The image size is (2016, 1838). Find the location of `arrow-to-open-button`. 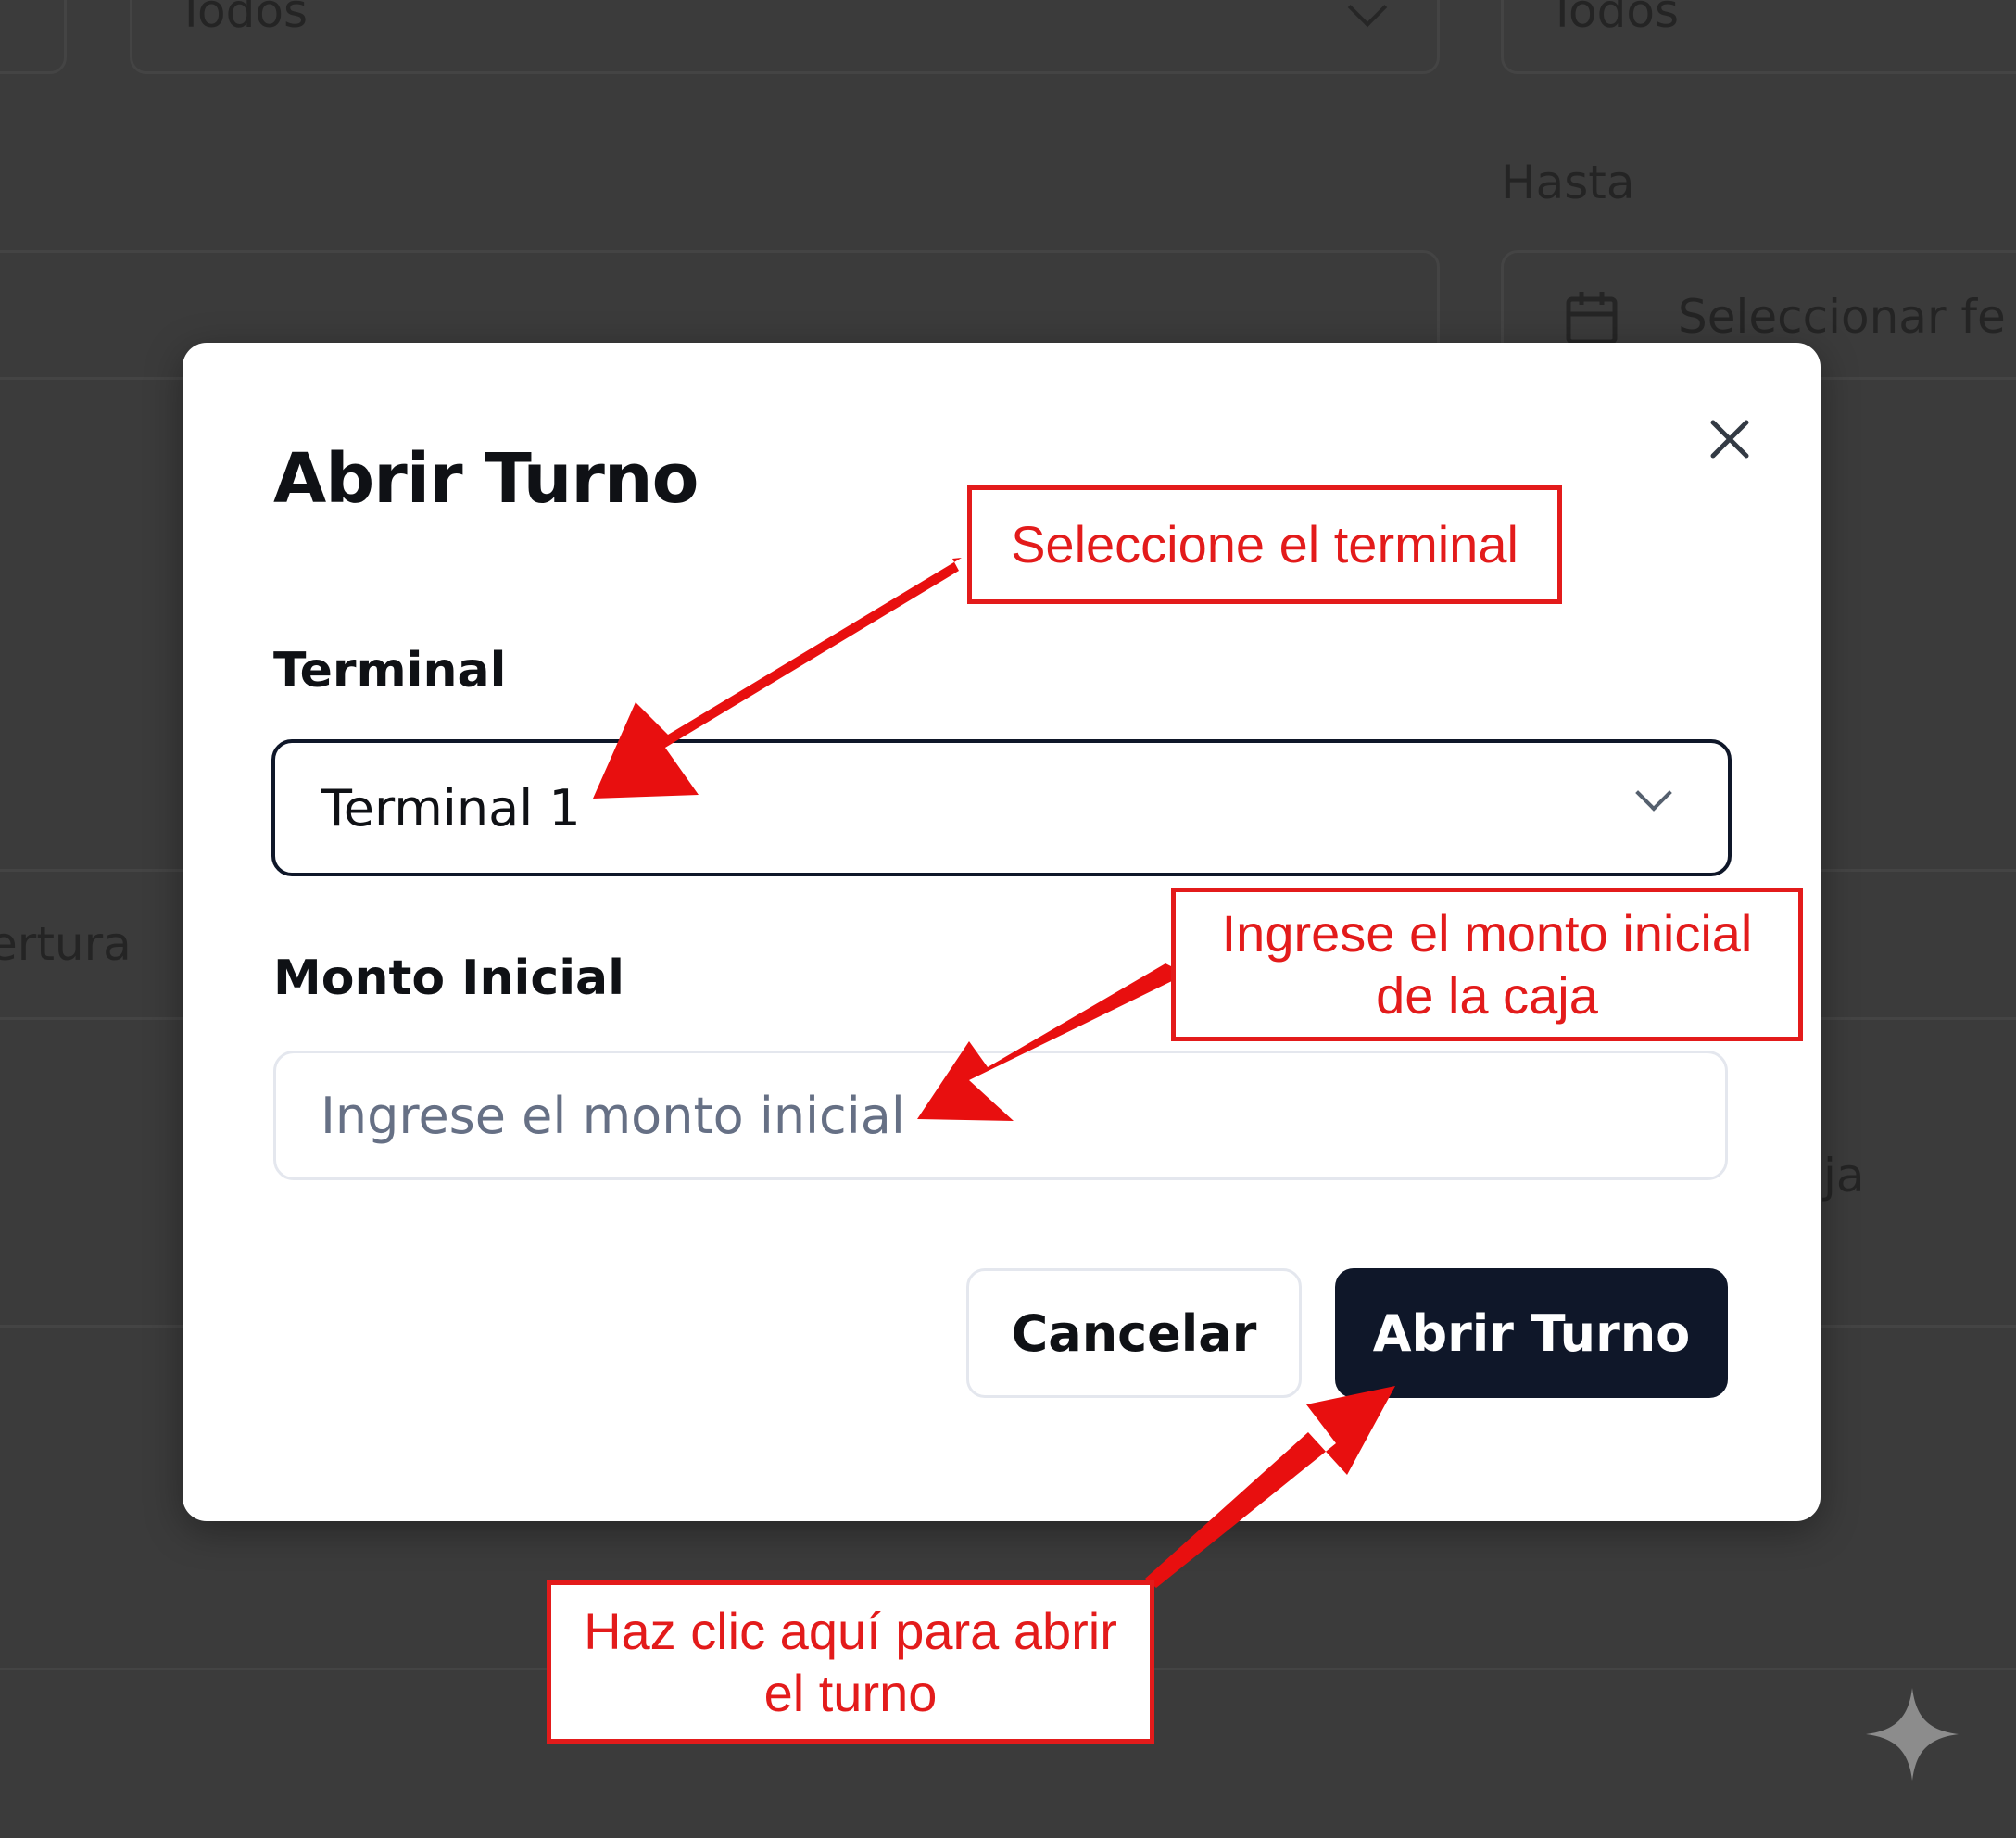

arrow-to-open-button is located at coordinates (1270, 1487).